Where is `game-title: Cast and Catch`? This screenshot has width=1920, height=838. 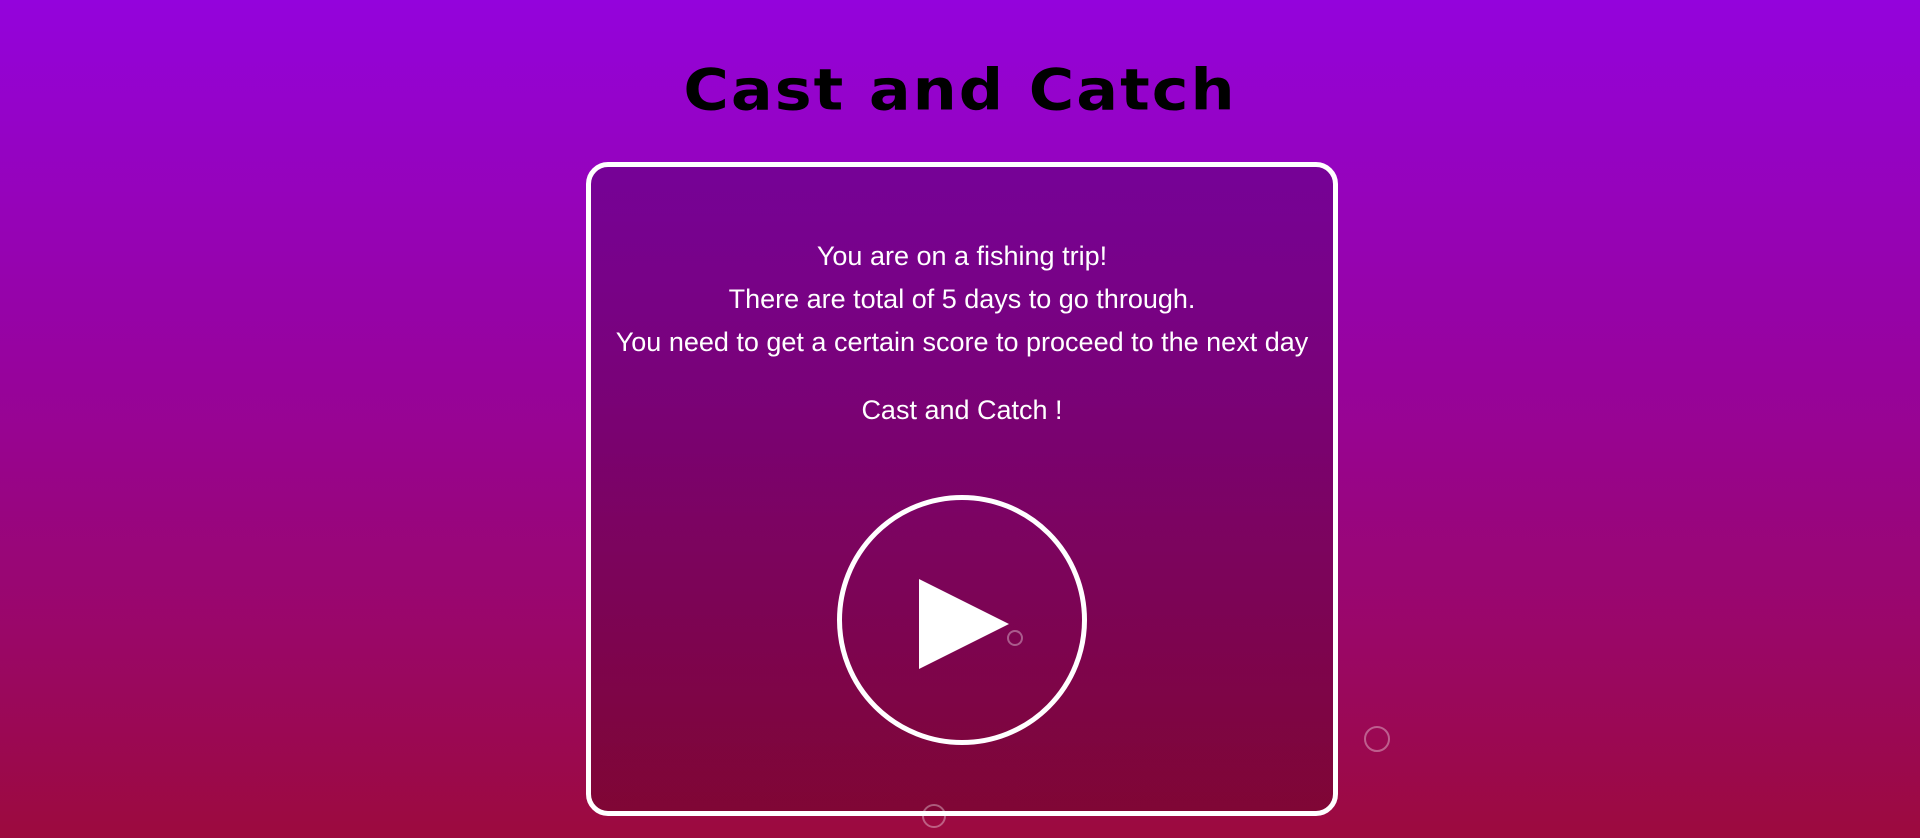
game-title: Cast and Catch is located at coordinates (960, 89).